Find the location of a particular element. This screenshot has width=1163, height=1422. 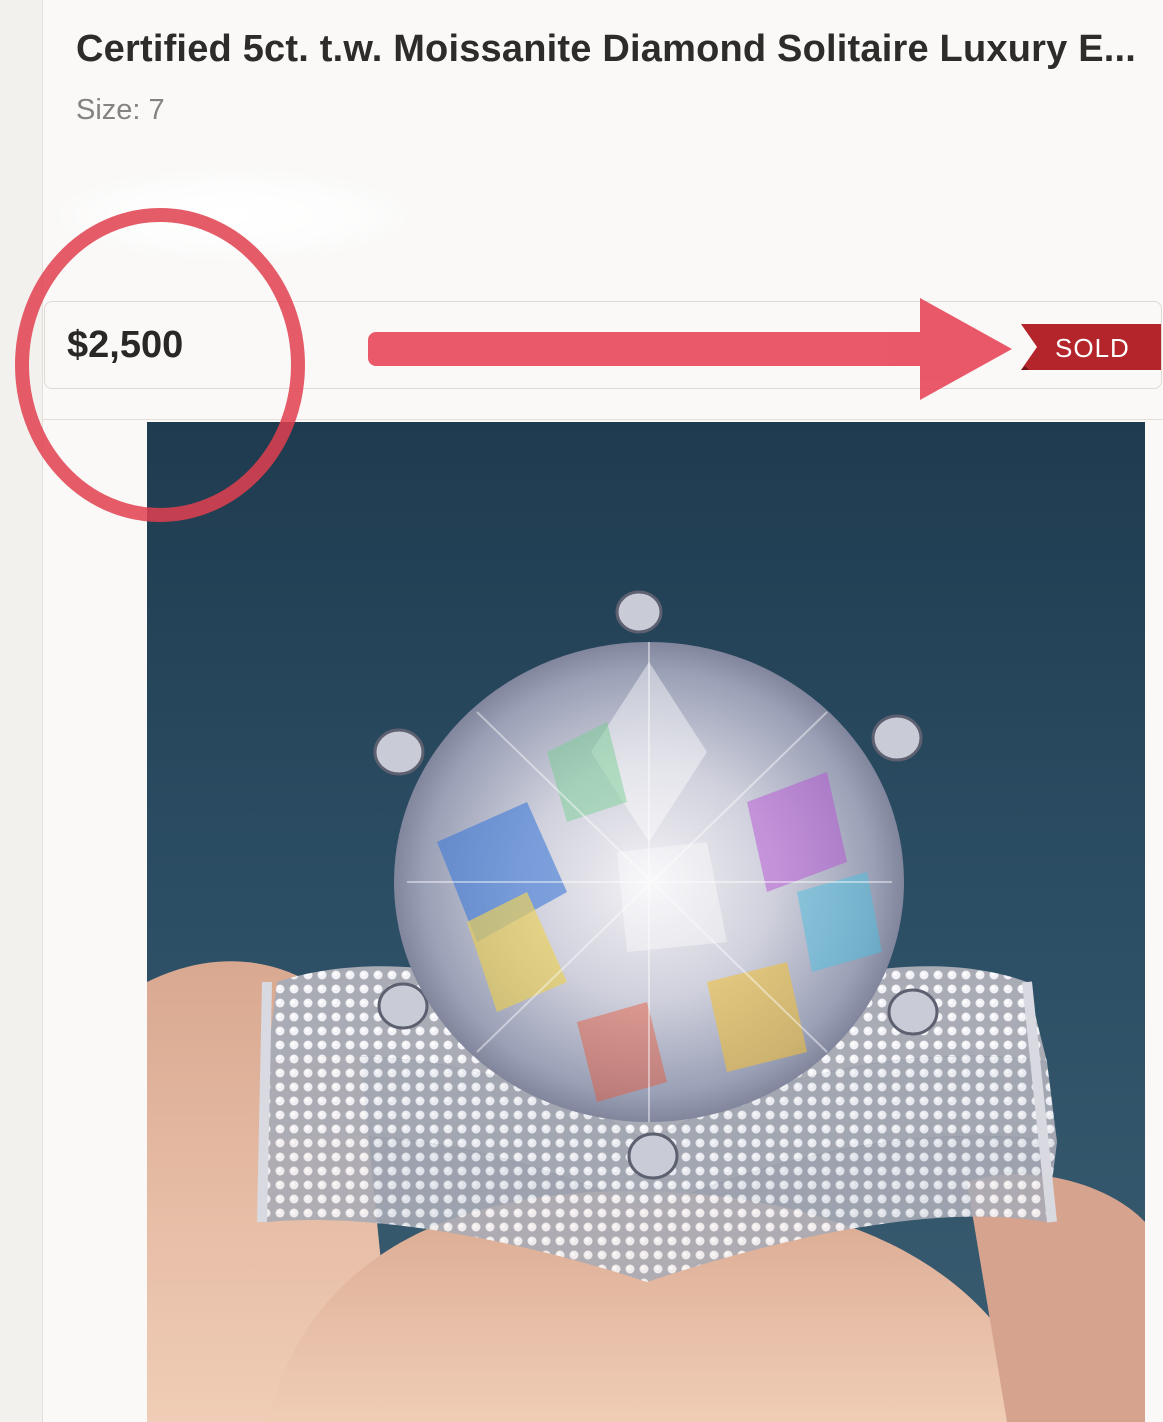

sold-badge-label: SOLD is located at coordinates (1092, 348).